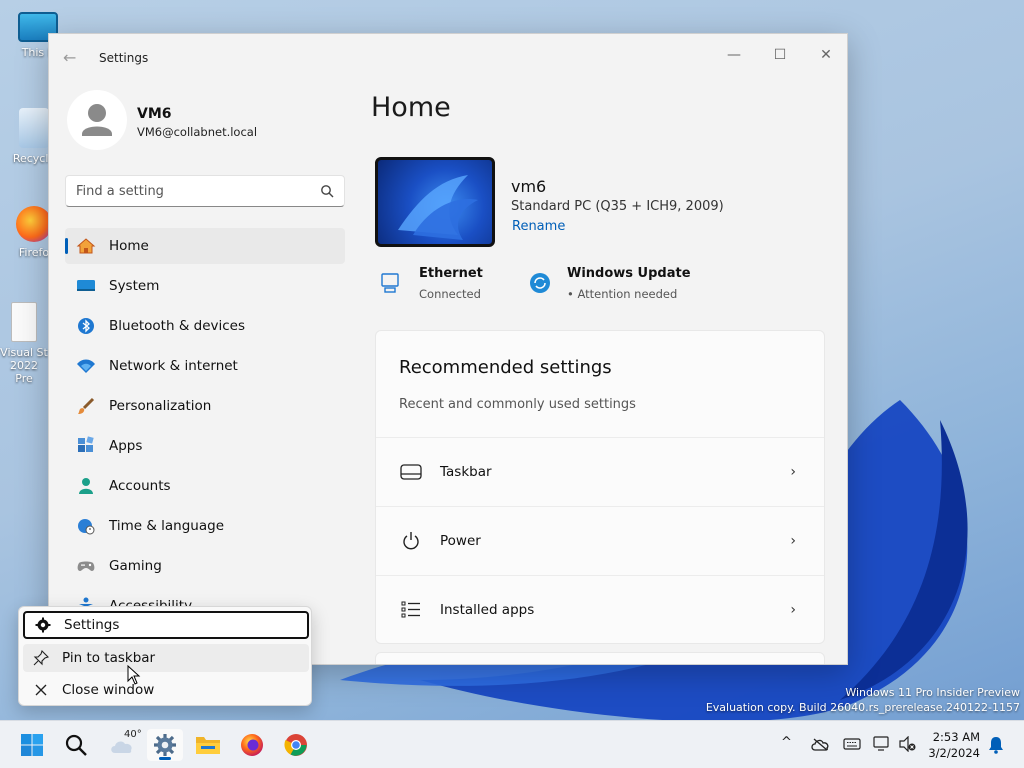 The height and width of the screenshot is (768, 1024). I want to click on desktop-icon-label: Visual St 2022 Pre, so click(24, 365).